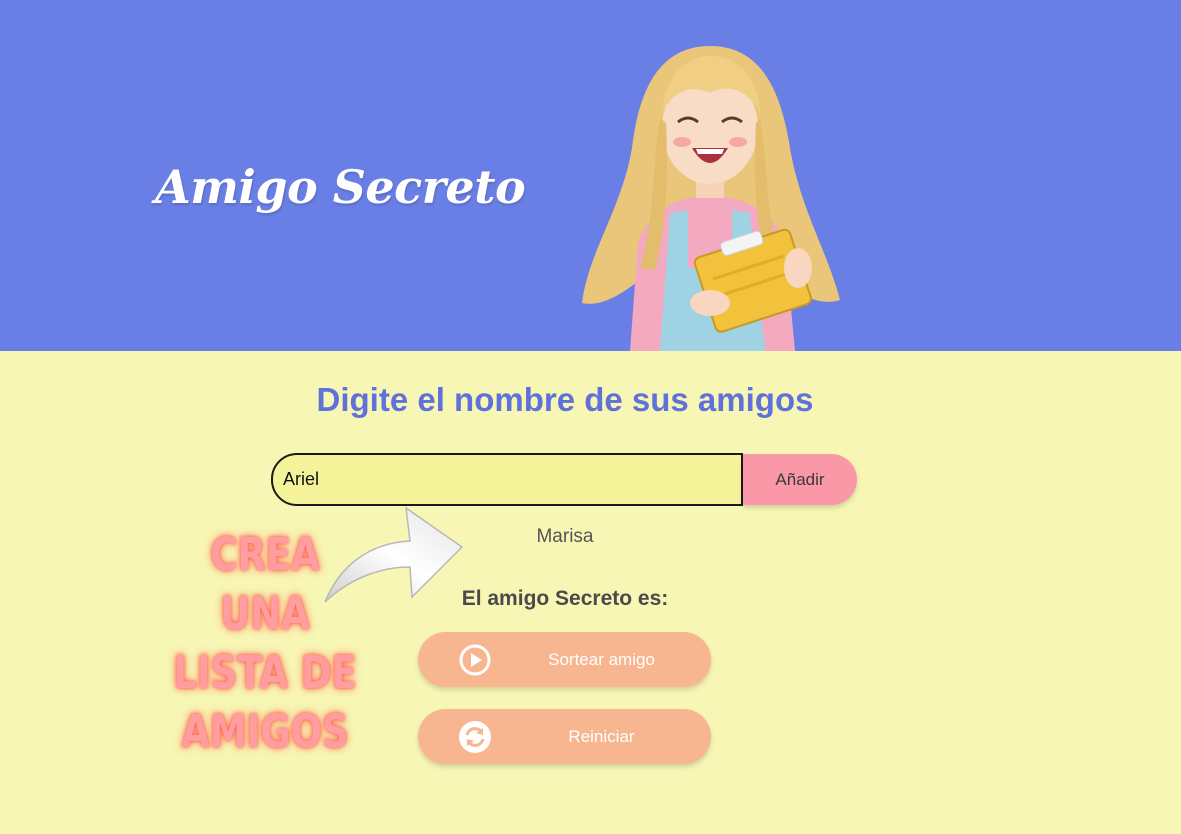 The height and width of the screenshot is (834, 1181). I want to click on play-icon, so click(475, 660).